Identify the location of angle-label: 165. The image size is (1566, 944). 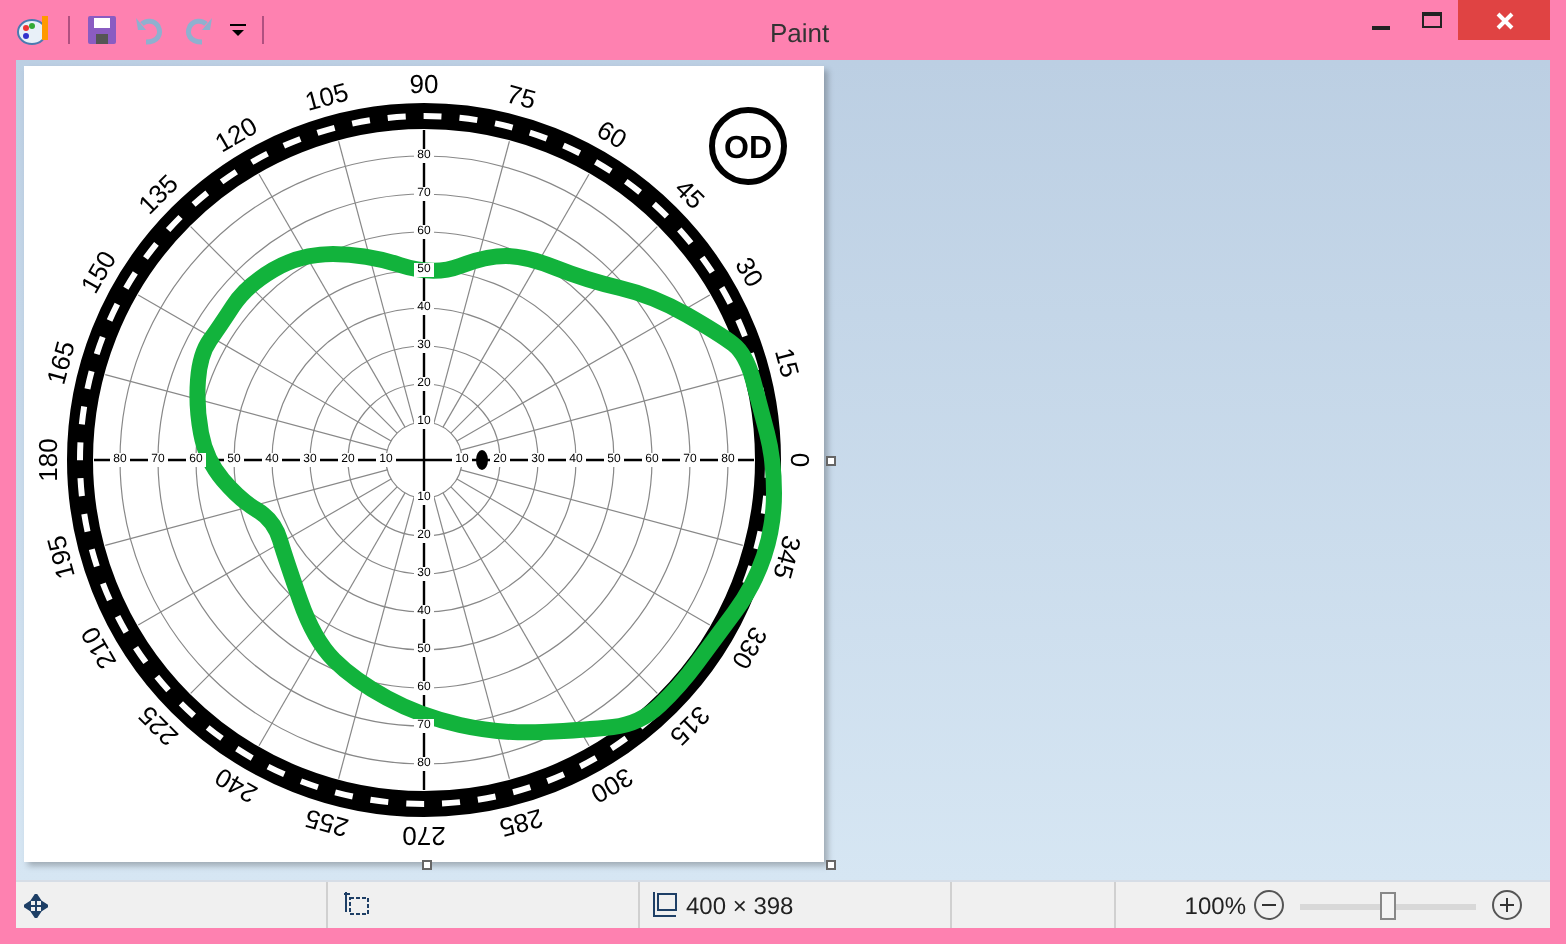
(60, 362).